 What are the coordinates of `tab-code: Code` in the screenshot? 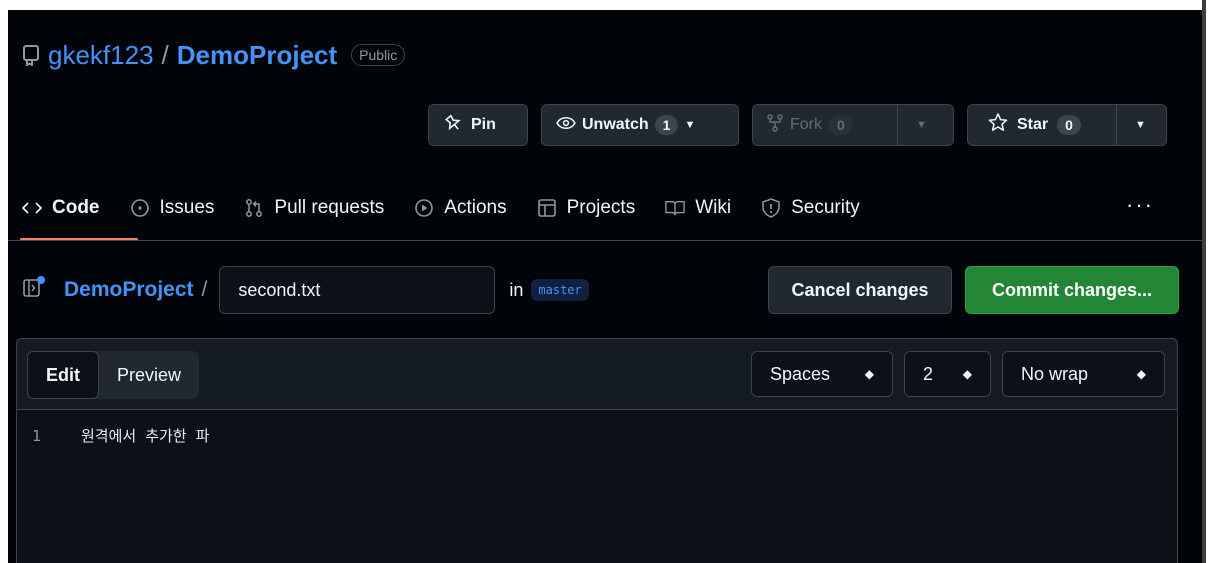 It's located at (61, 208).